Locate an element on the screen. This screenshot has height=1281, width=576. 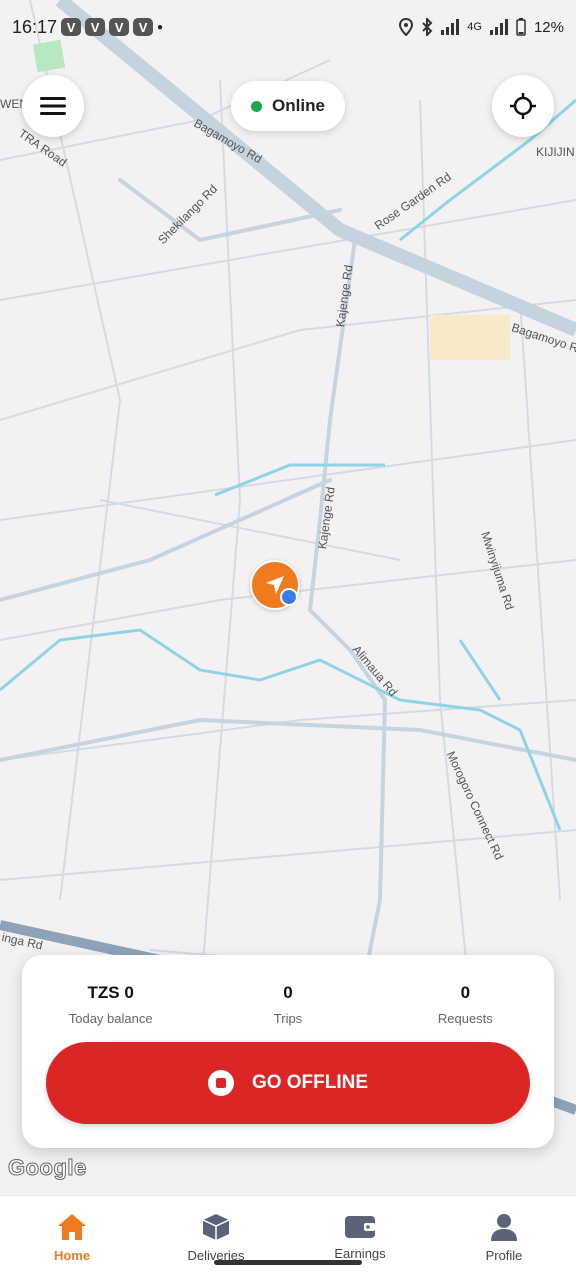
requests-label: Requests is located at coordinates (465, 1018).